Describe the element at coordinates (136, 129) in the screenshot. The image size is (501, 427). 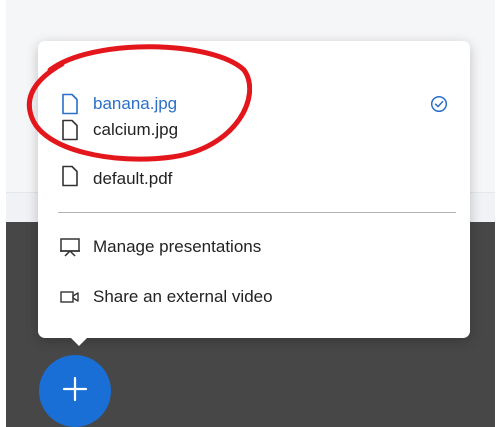
I see `presentation-label: calcium.jpg` at that location.